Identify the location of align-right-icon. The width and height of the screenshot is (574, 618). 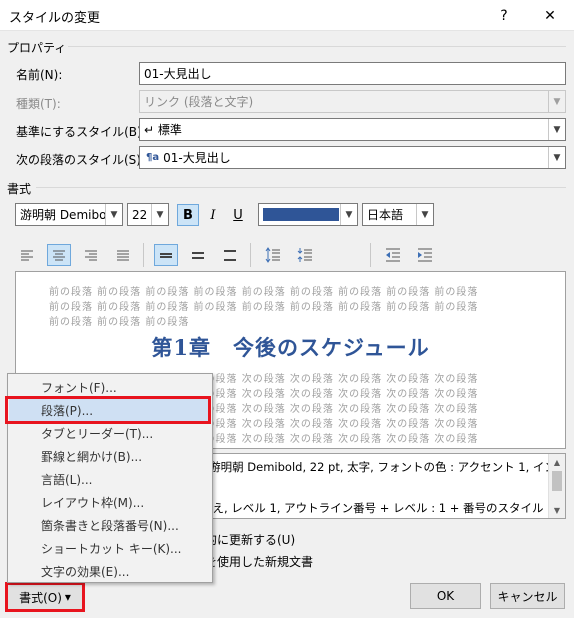
(91, 255).